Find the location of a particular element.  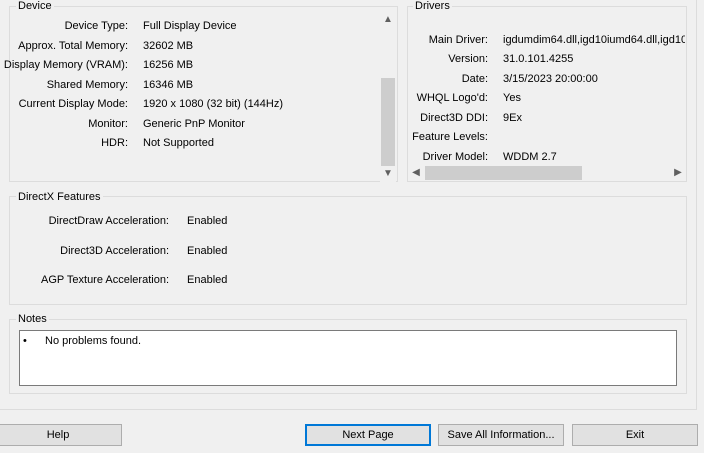

shared-memory-value: 16346 MB is located at coordinates (168, 85).